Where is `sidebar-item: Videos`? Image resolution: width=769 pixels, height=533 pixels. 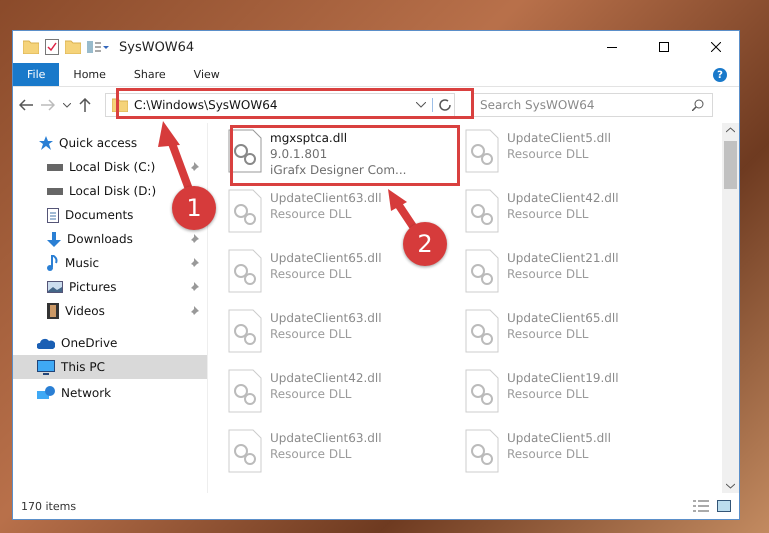 sidebar-item: Videos is located at coordinates (76, 311).